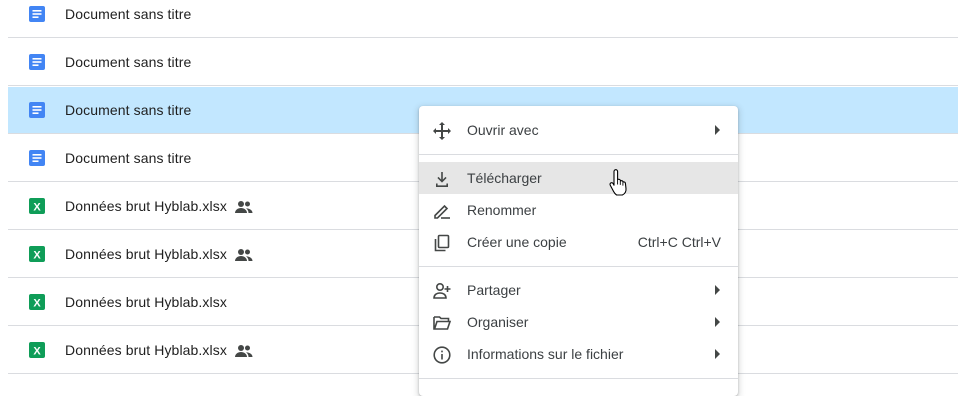  I want to click on add-person-icon, so click(442, 290).